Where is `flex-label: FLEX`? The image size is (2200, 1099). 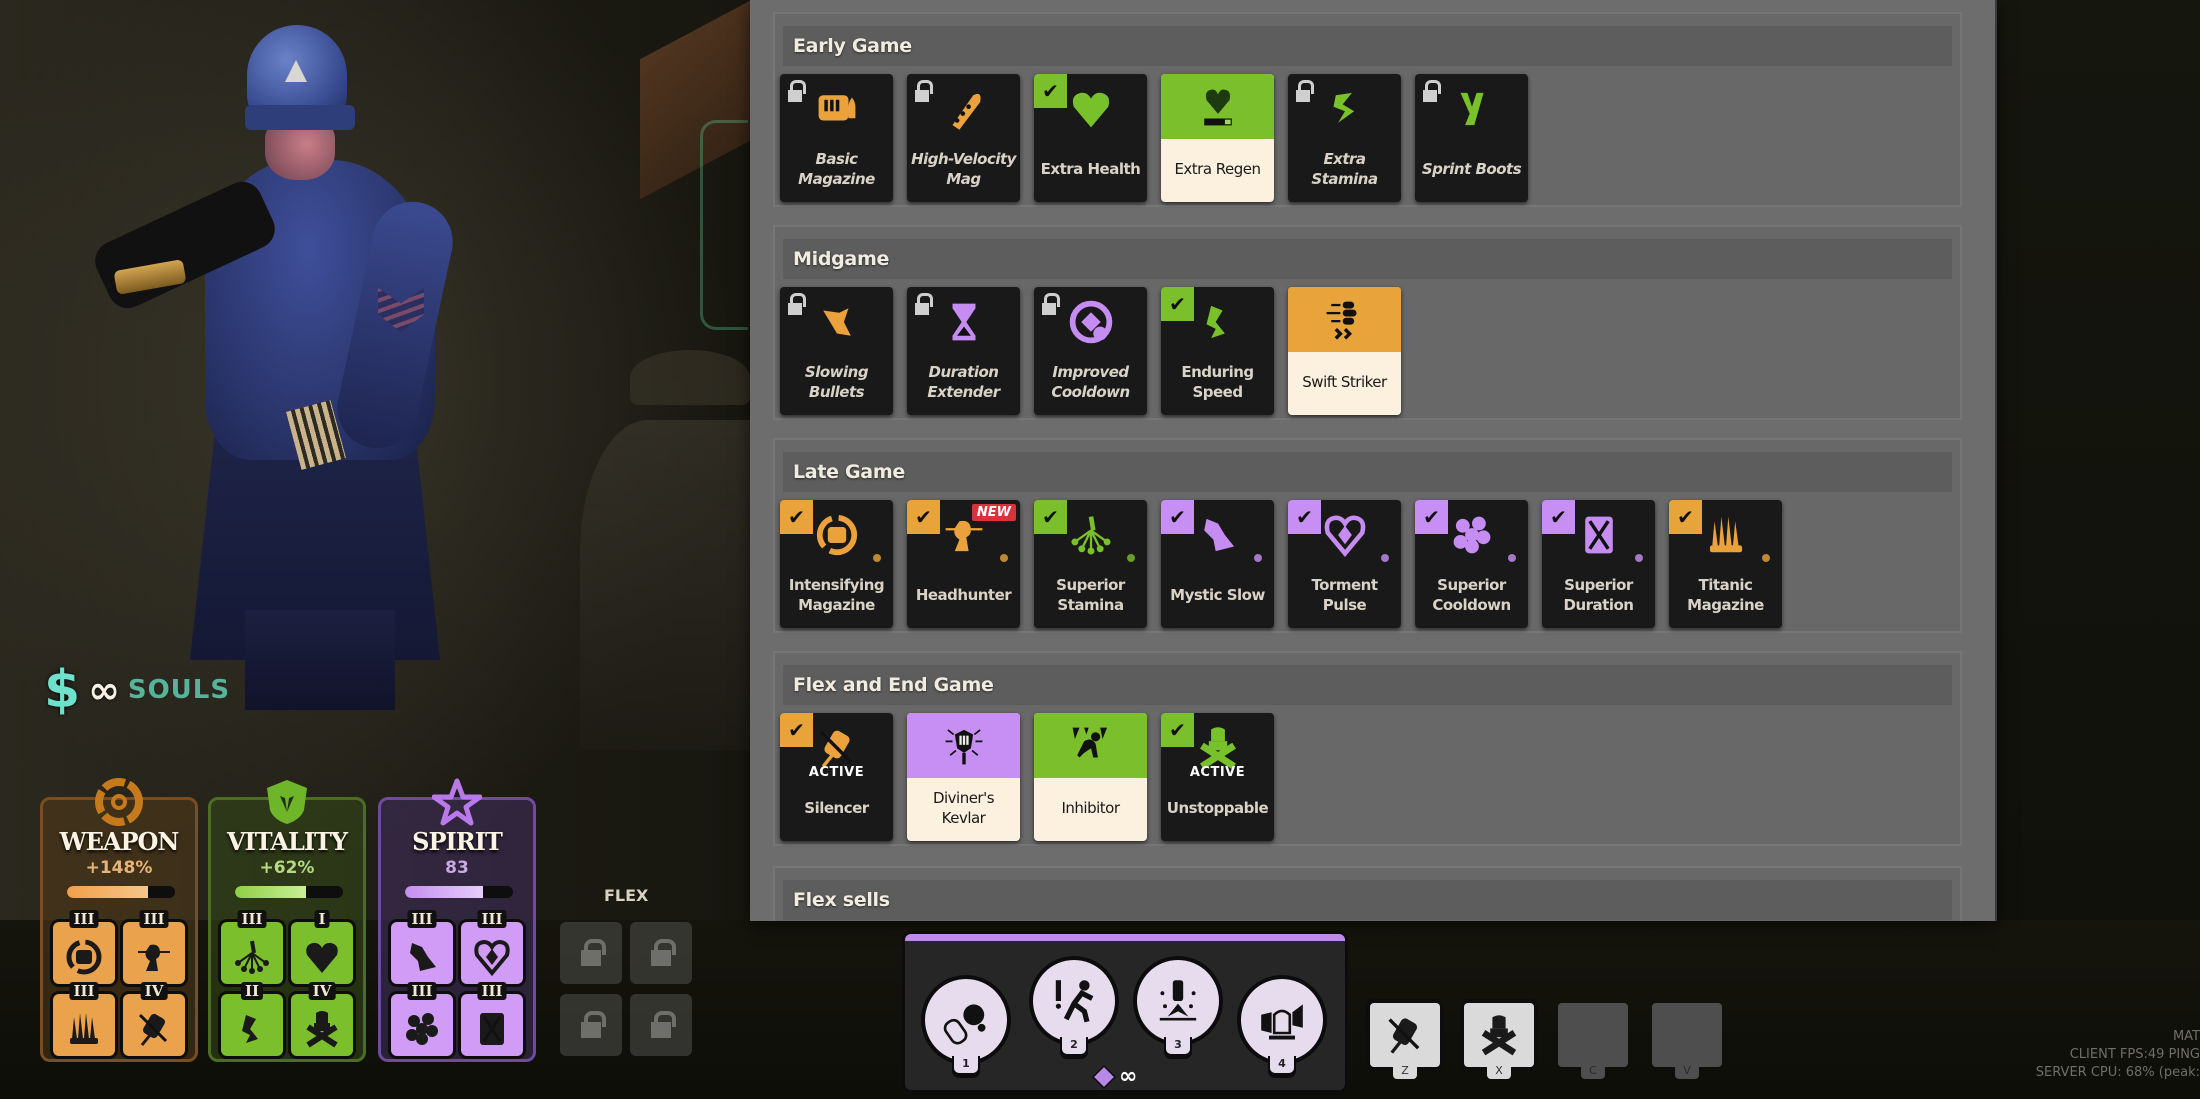
flex-label: FLEX is located at coordinates (626, 895).